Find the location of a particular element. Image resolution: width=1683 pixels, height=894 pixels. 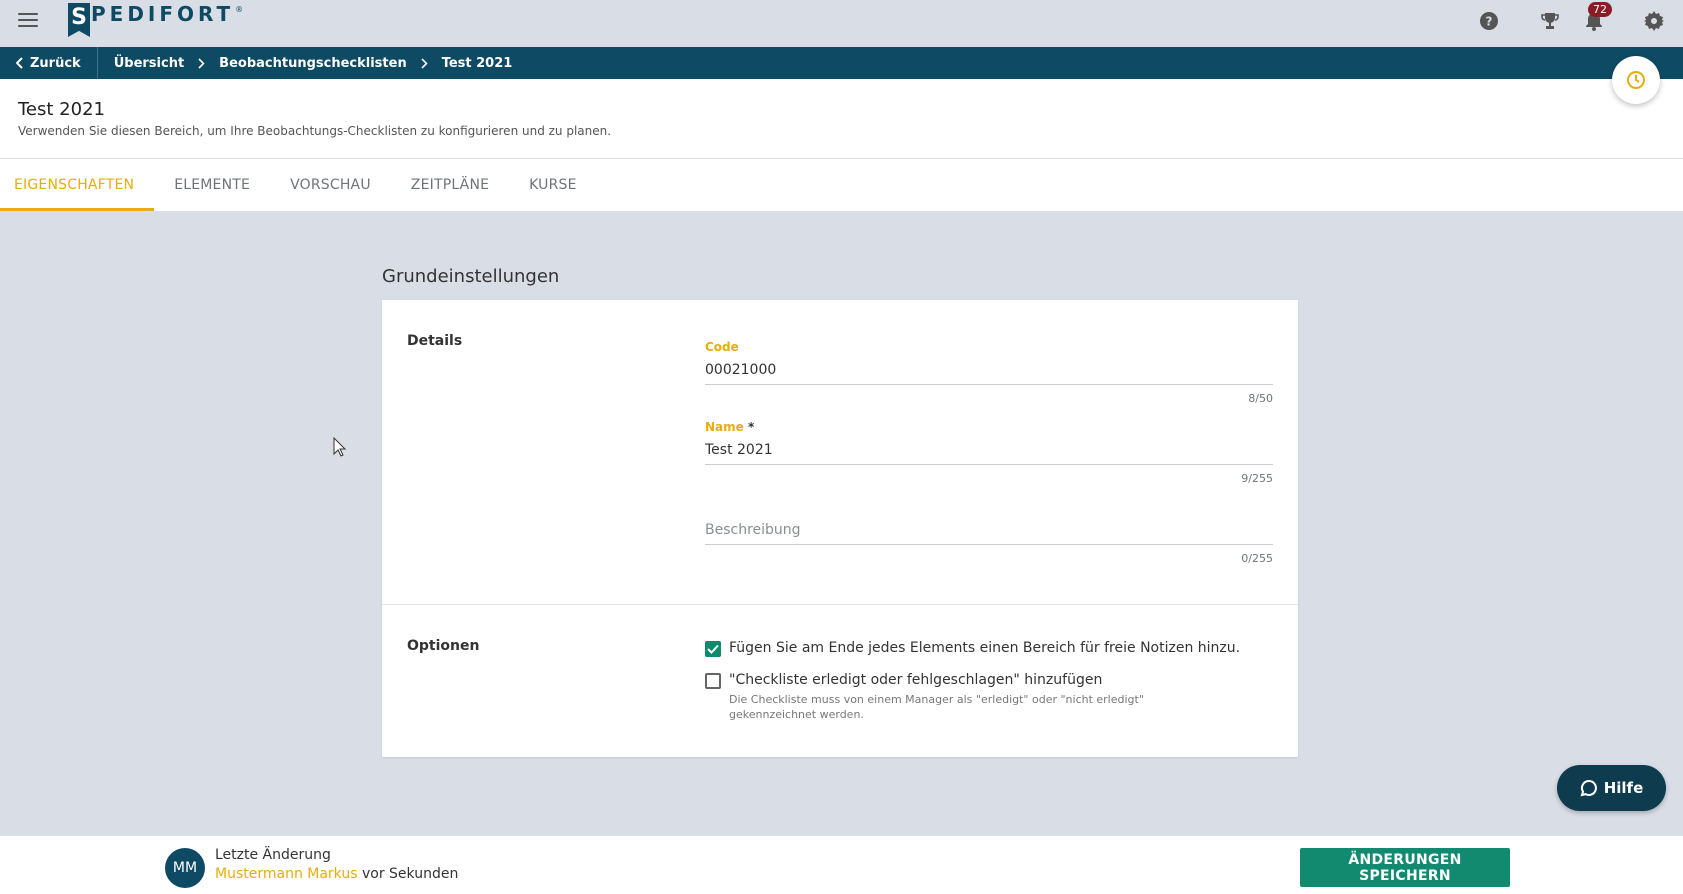

code-field: Code 8/50 is located at coordinates (989, 372).